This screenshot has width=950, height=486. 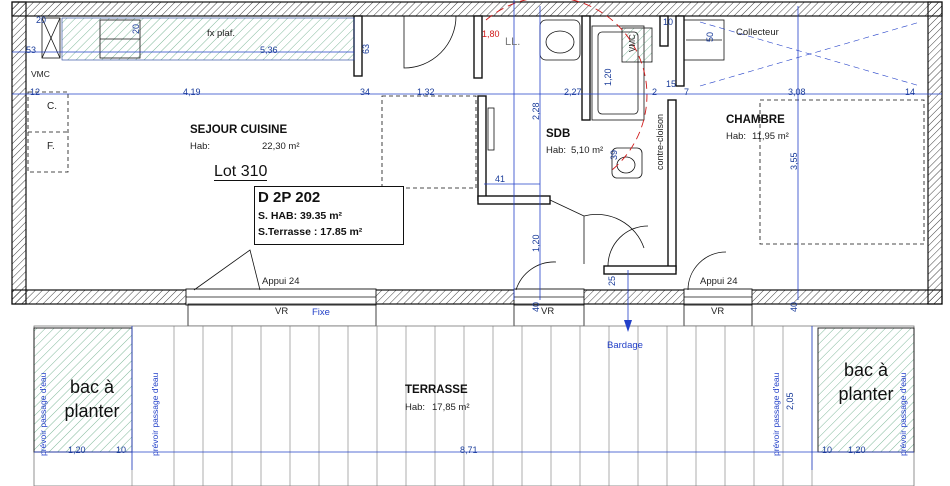 What do you see at coordinates (776, 414) in the screenshot?
I see `prevoir-eau-3: prévoir passage d'eau` at bounding box center [776, 414].